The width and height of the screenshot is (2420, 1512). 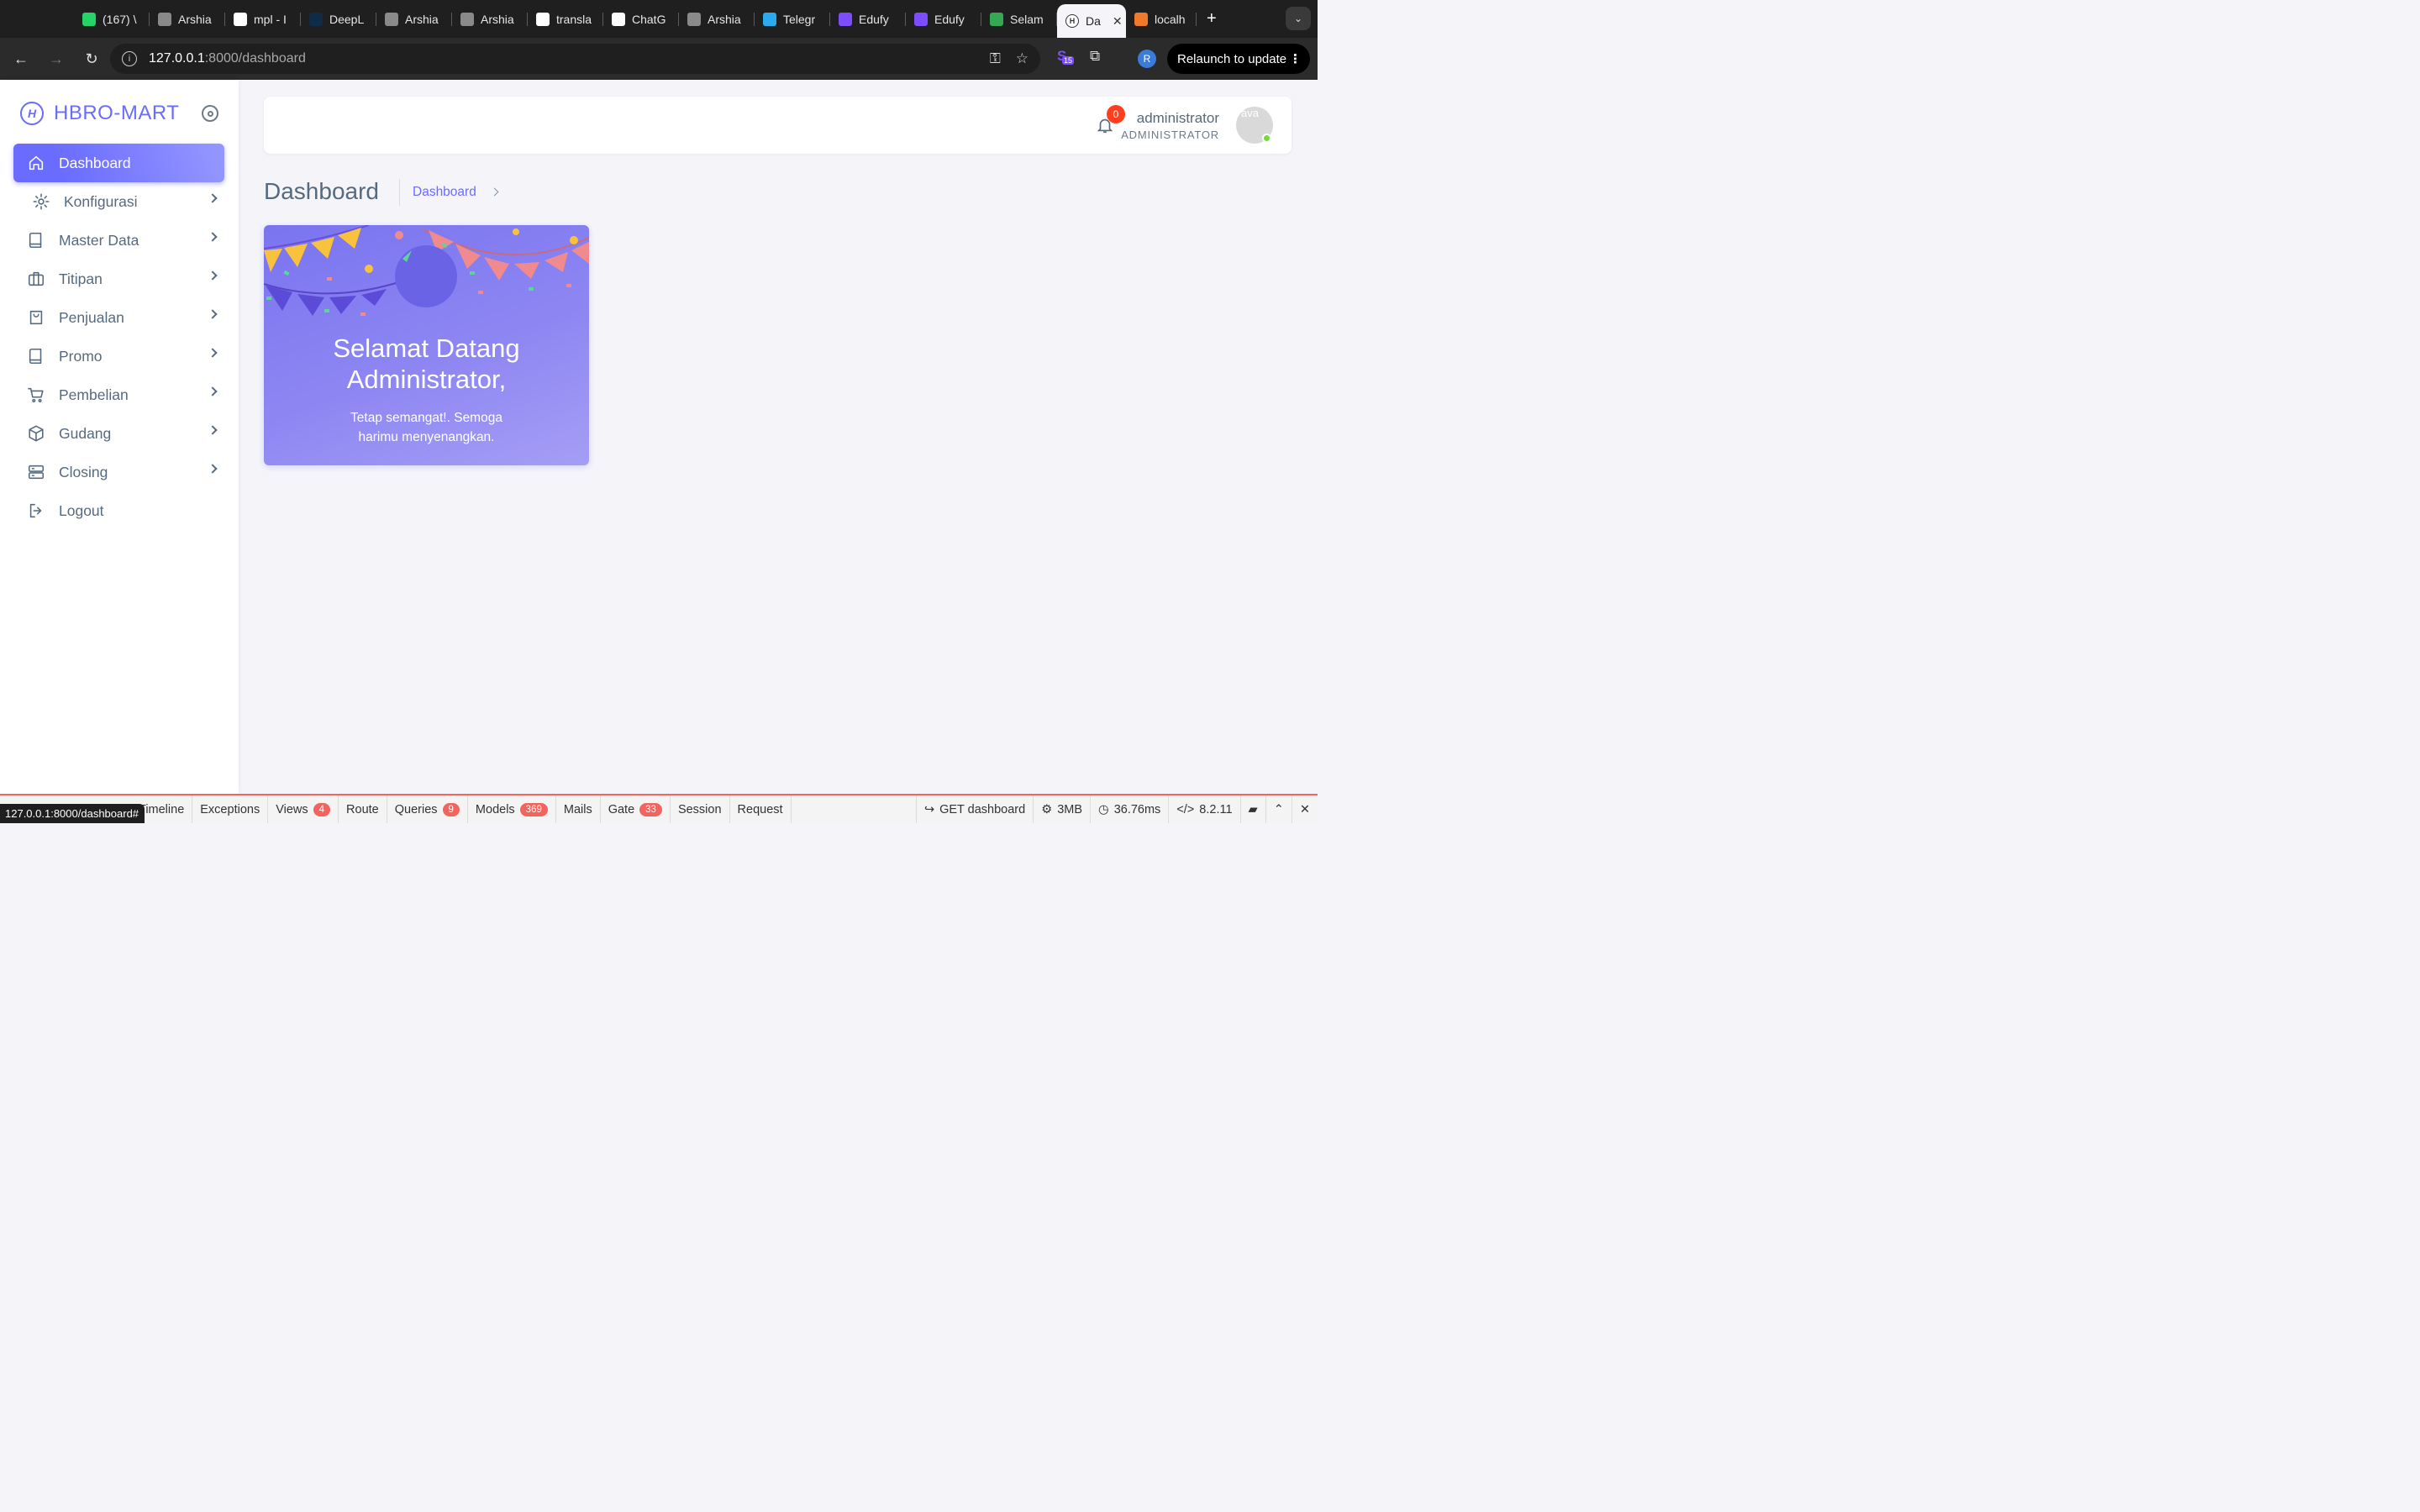 I want to click on user-name: administrator, so click(x=1178, y=118).